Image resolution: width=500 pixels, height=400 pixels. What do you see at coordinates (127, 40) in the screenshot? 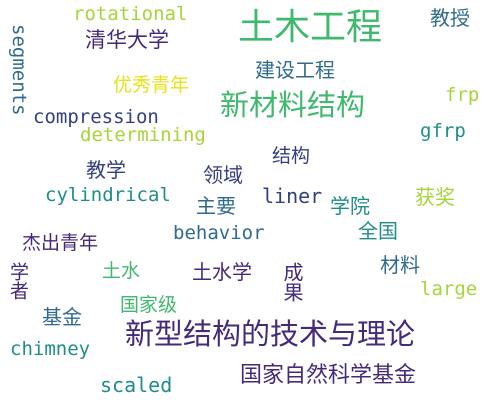
I see `word-tsinghua: 清华大学` at bounding box center [127, 40].